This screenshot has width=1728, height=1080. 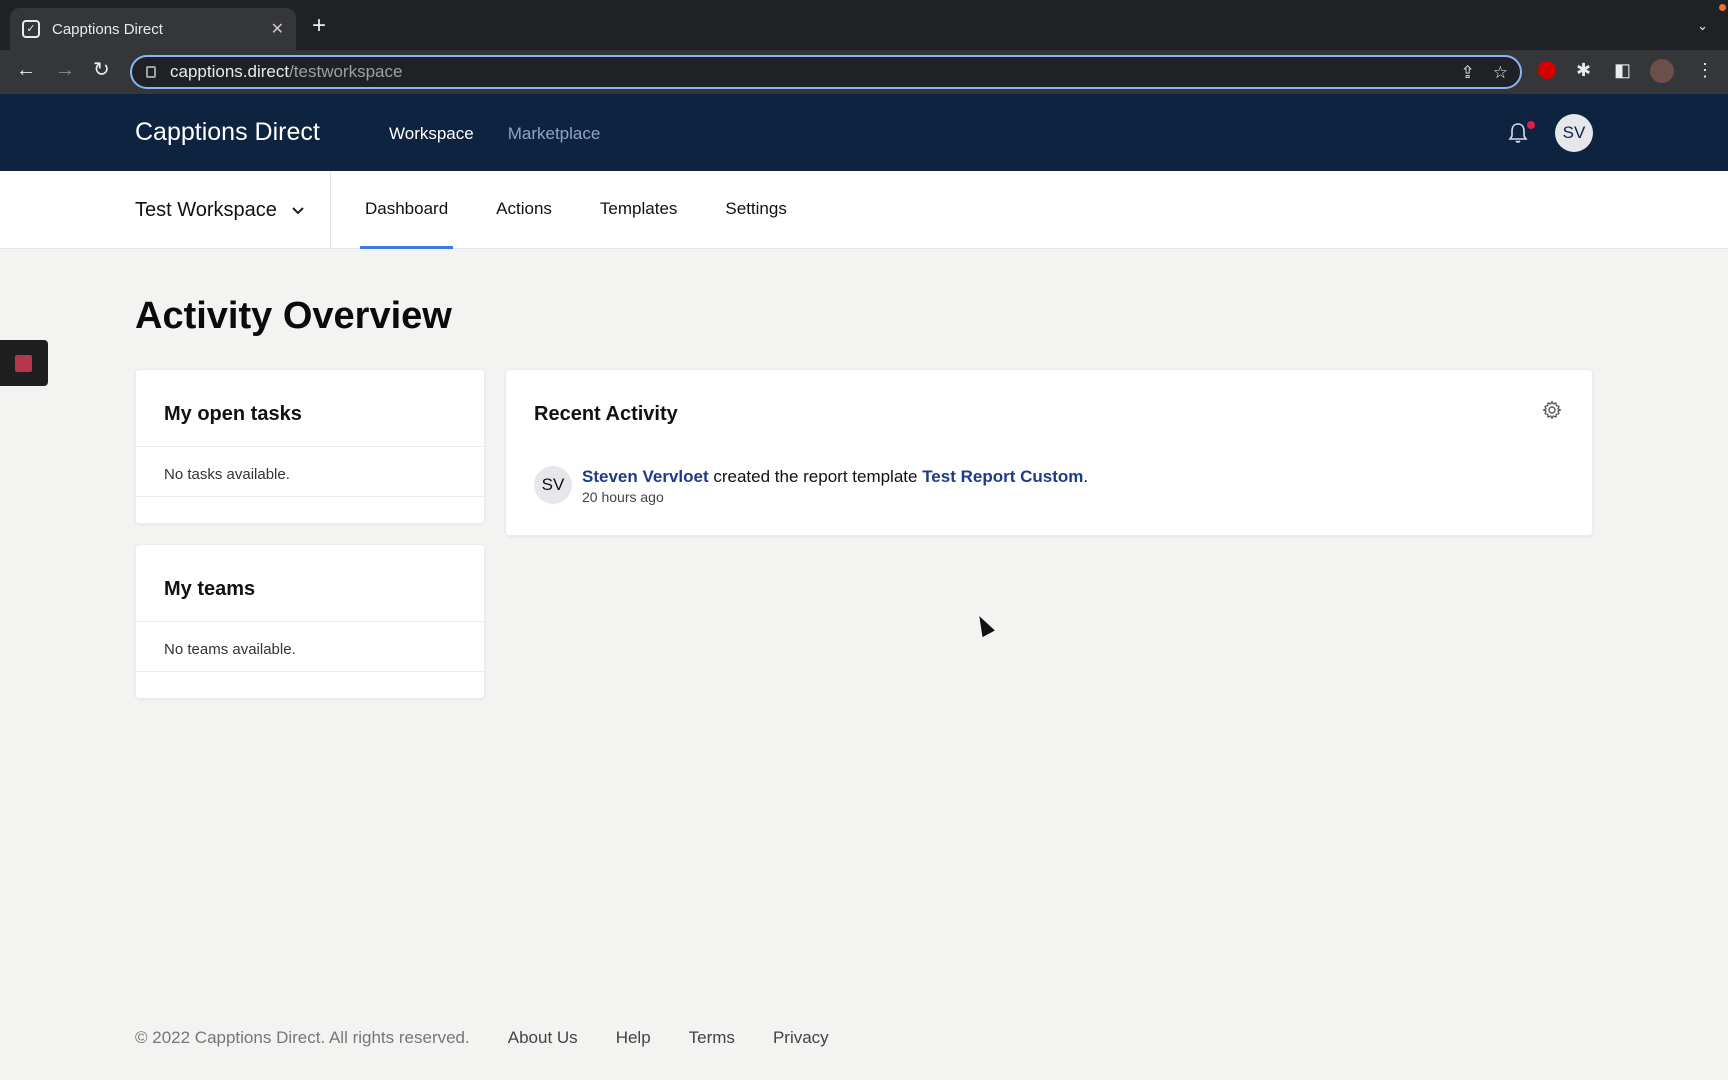 What do you see at coordinates (407, 210) in the screenshot?
I see `tab-dashboard: Dashboard` at bounding box center [407, 210].